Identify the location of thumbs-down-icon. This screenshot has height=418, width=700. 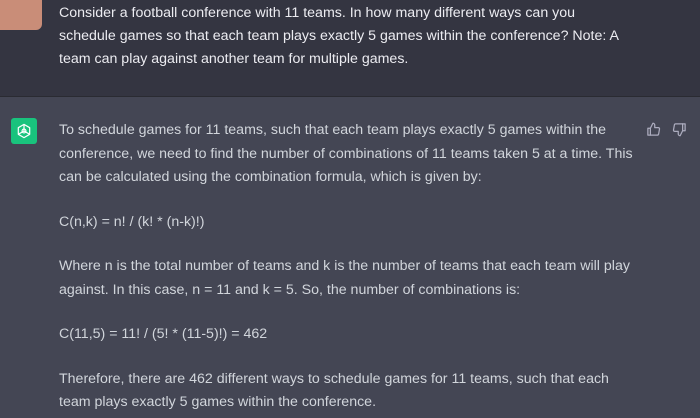
(679, 129).